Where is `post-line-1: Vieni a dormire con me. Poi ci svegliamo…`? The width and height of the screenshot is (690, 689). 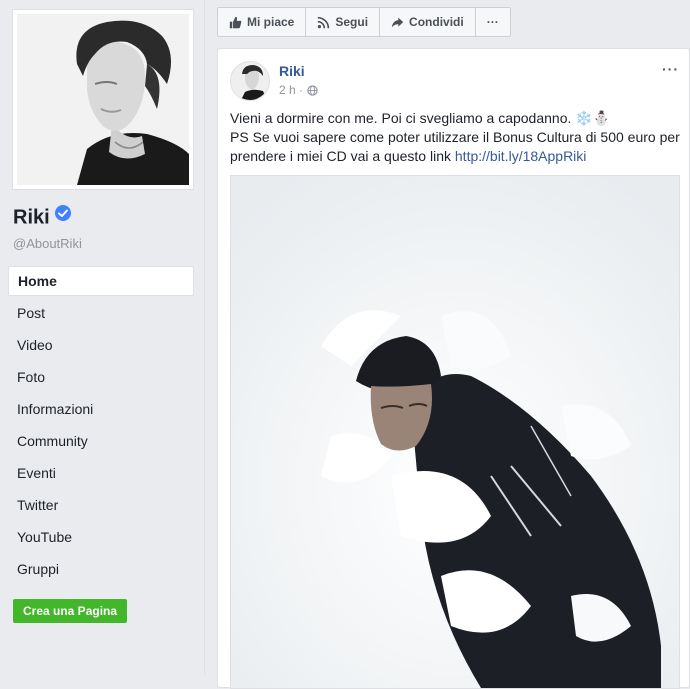
post-line-1: Vieni a dormire con me. Poi ci svegliamo… is located at coordinates (420, 118).